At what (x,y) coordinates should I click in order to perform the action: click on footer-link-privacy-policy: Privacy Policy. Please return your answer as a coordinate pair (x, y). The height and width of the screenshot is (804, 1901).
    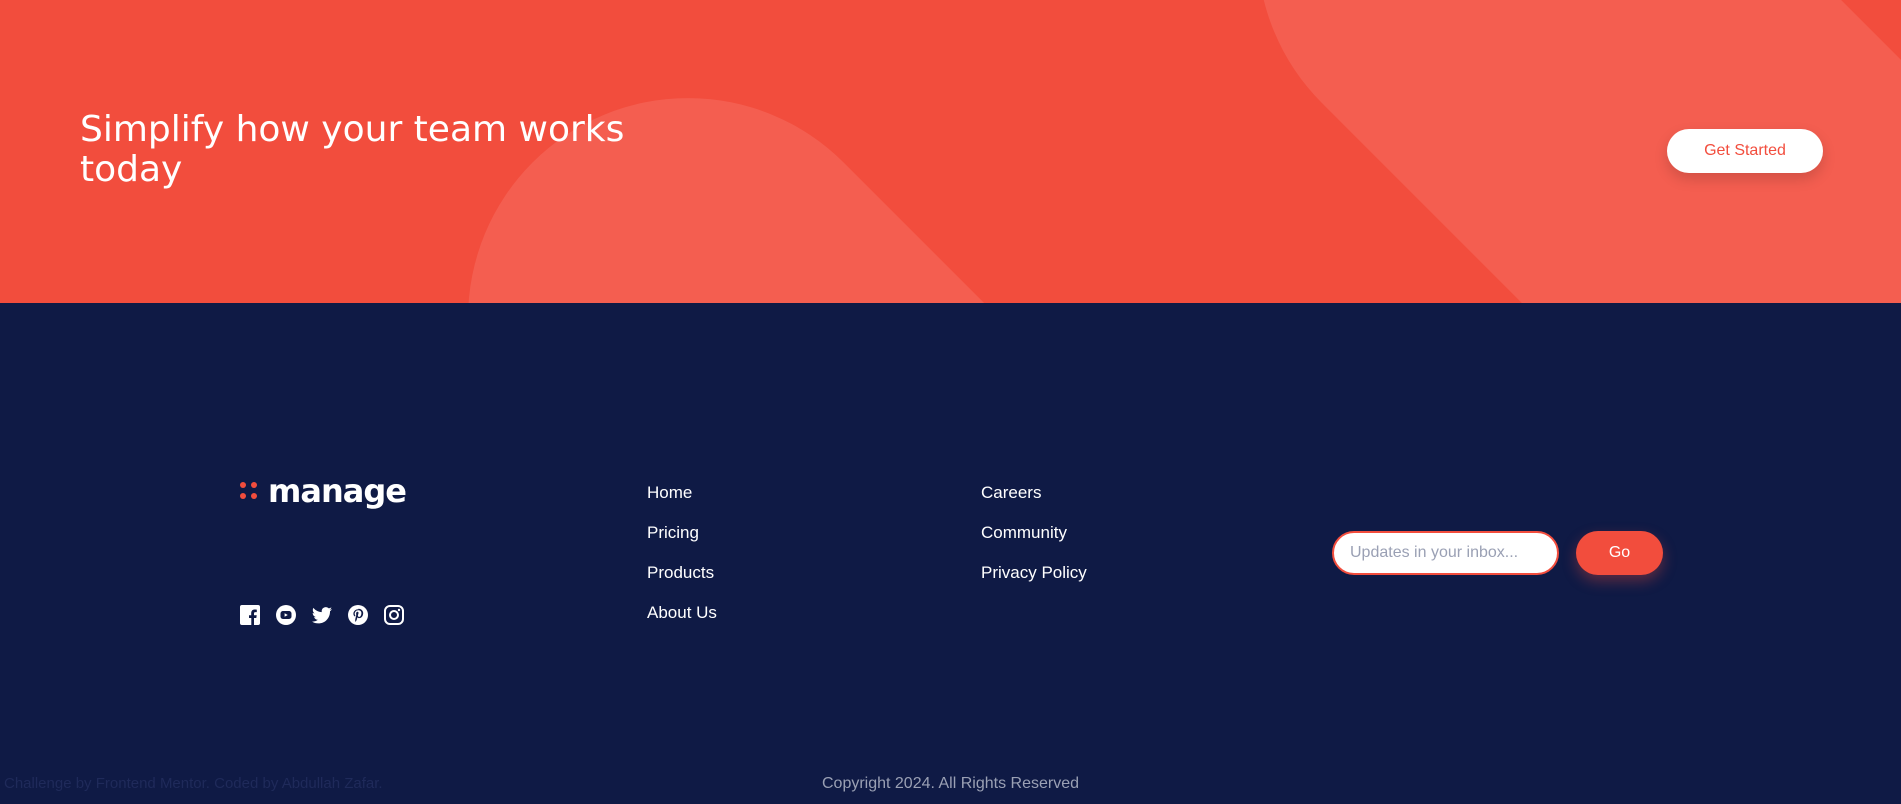
    Looking at the image, I should click on (1034, 572).